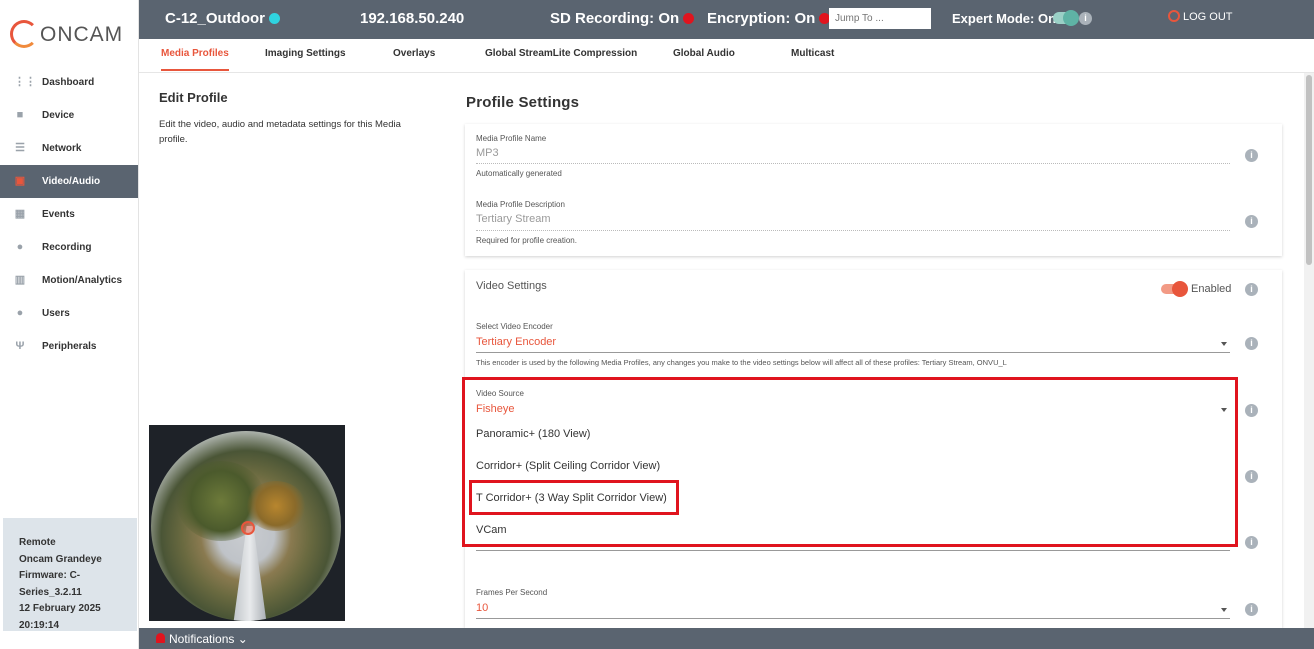 This screenshot has height=649, width=1314. I want to click on grid-icon: ⋮⋮, so click(25, 82).